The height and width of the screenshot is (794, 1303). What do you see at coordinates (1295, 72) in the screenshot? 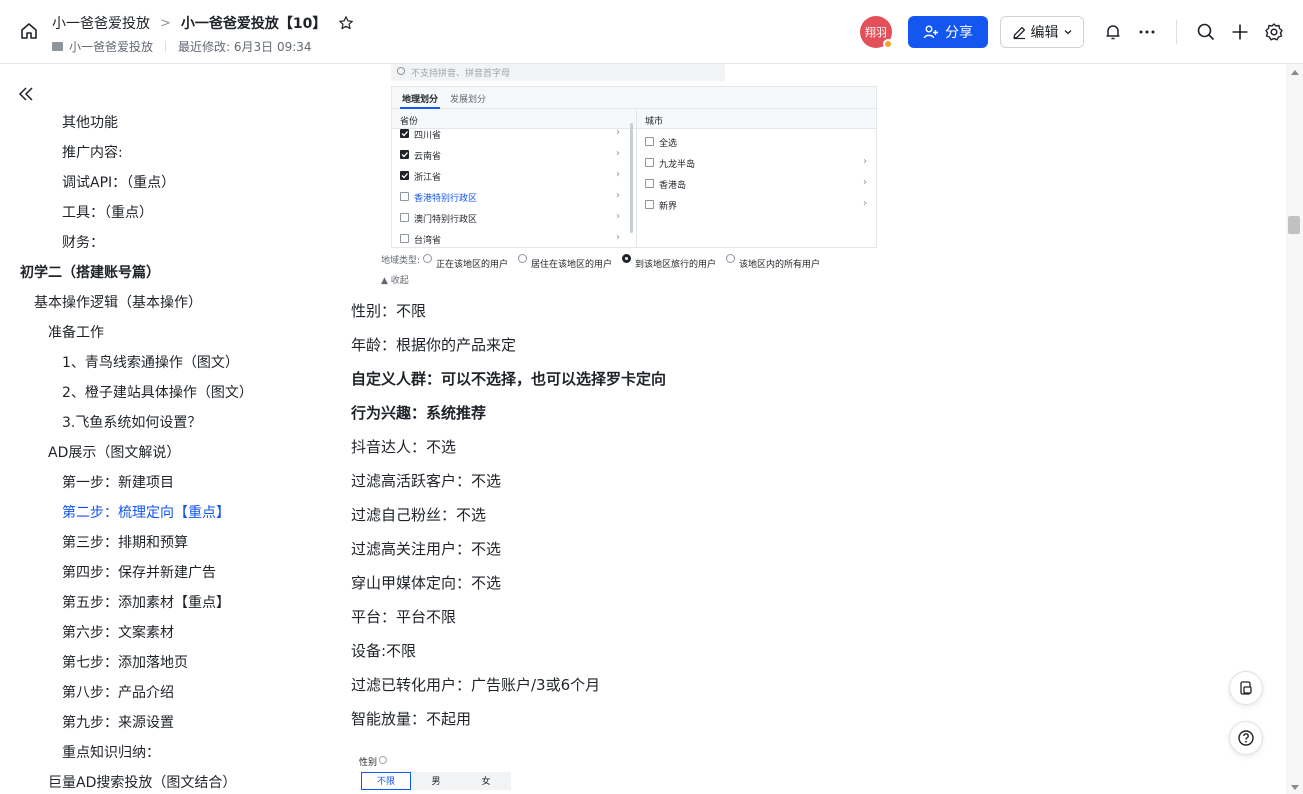
I see `scroll-up-arrow` at bounding box center [1295, 72].